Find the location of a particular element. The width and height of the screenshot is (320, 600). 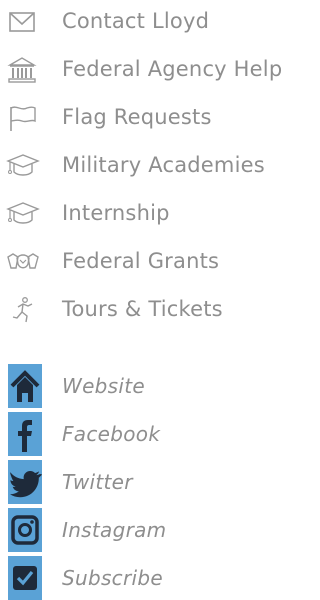

twitter-icon is located at coordinates (25, 482).